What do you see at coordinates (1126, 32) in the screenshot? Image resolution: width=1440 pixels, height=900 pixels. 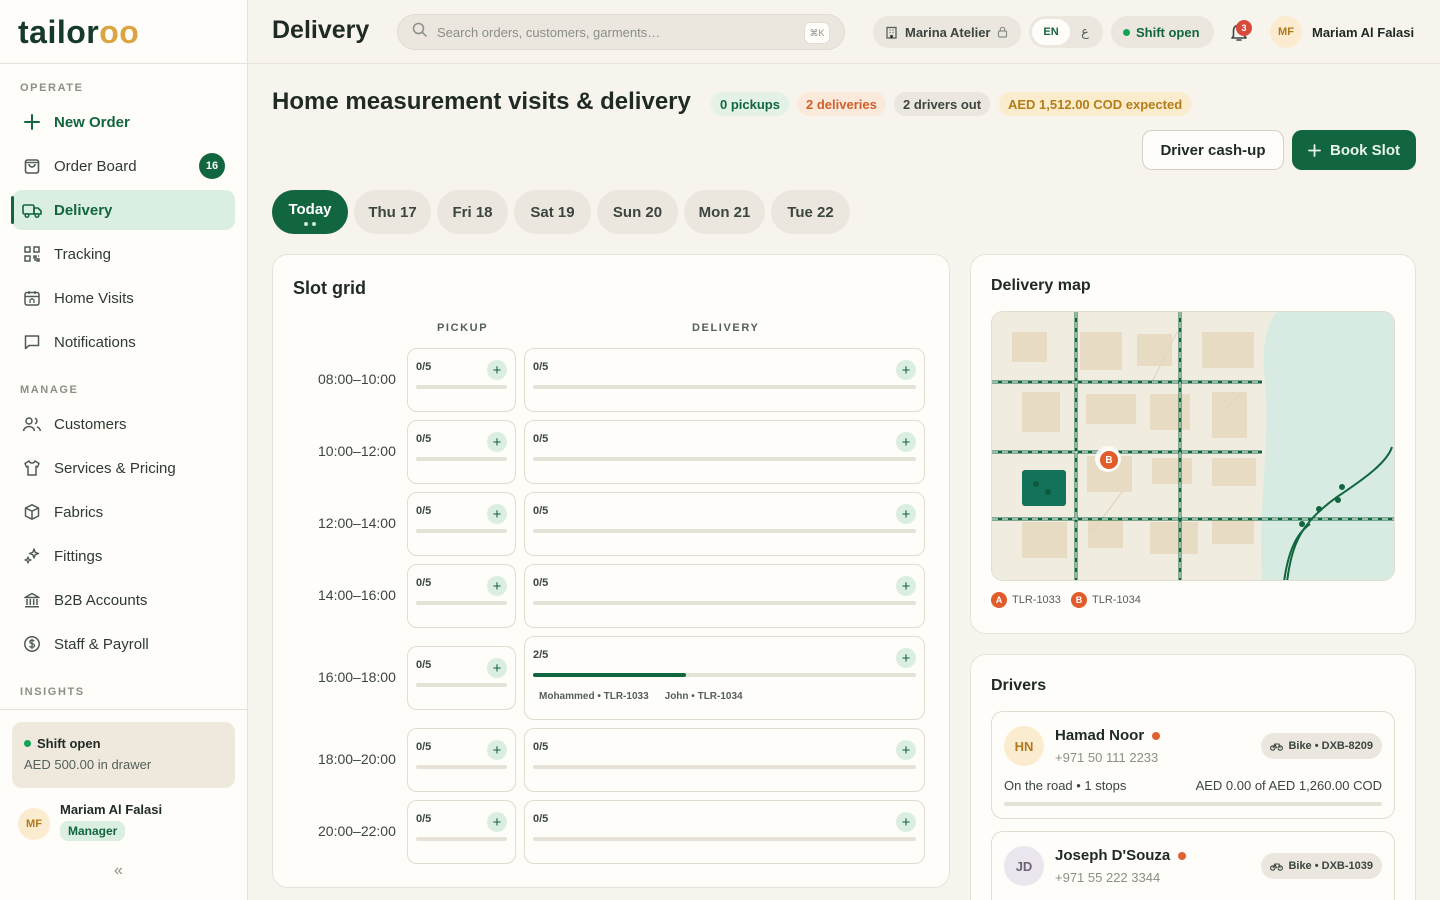 I see `shift-open-dot` at bounding box center [1126, 32].